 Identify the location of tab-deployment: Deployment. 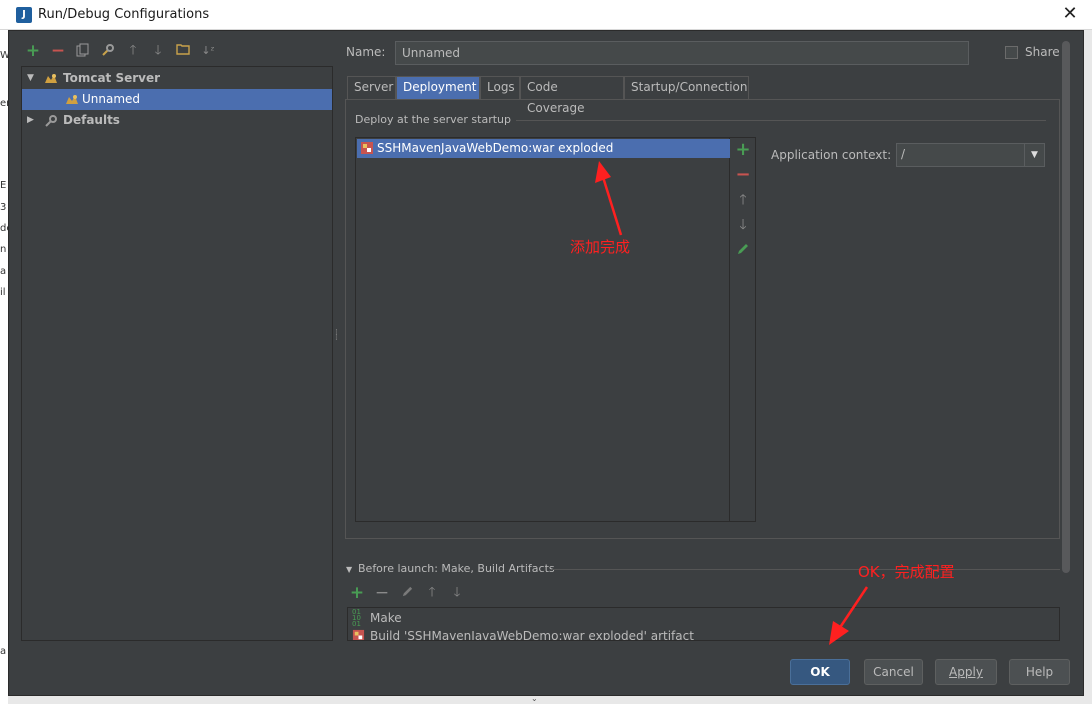
(438, 87).